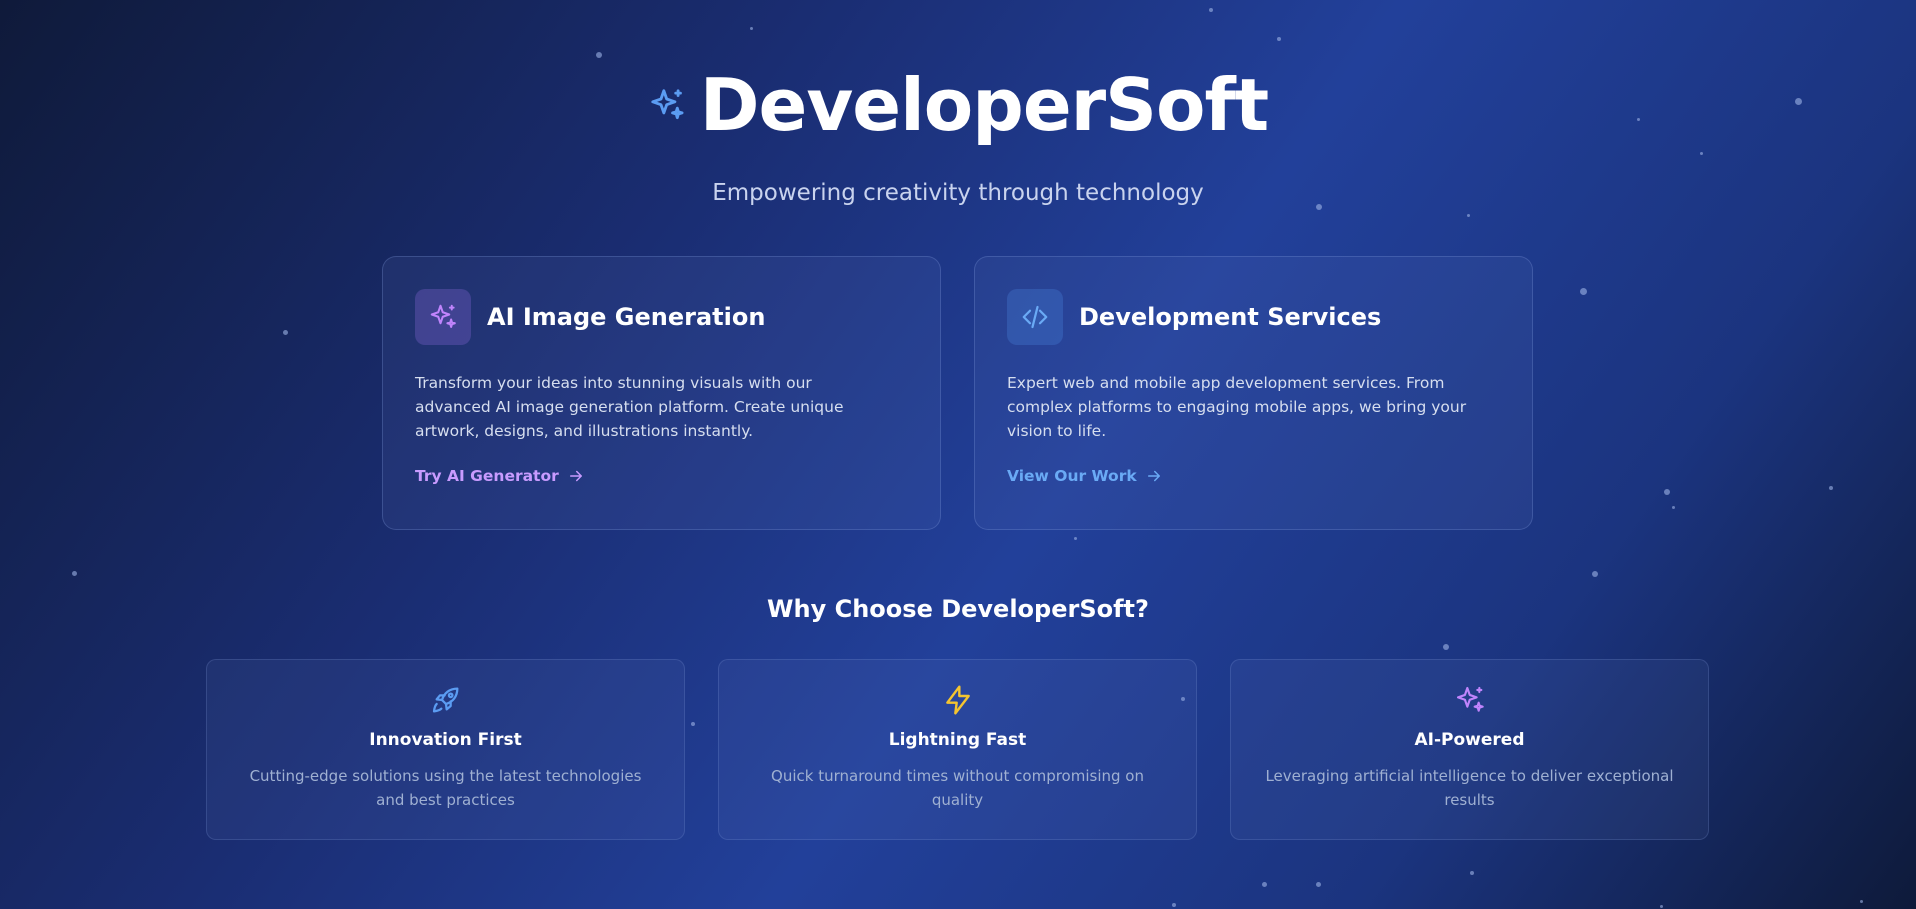 Image resolution: width=1916 pixels, height=909 pixels. I want to click on brand-title: DeveloperSoft, so click(984, 105).